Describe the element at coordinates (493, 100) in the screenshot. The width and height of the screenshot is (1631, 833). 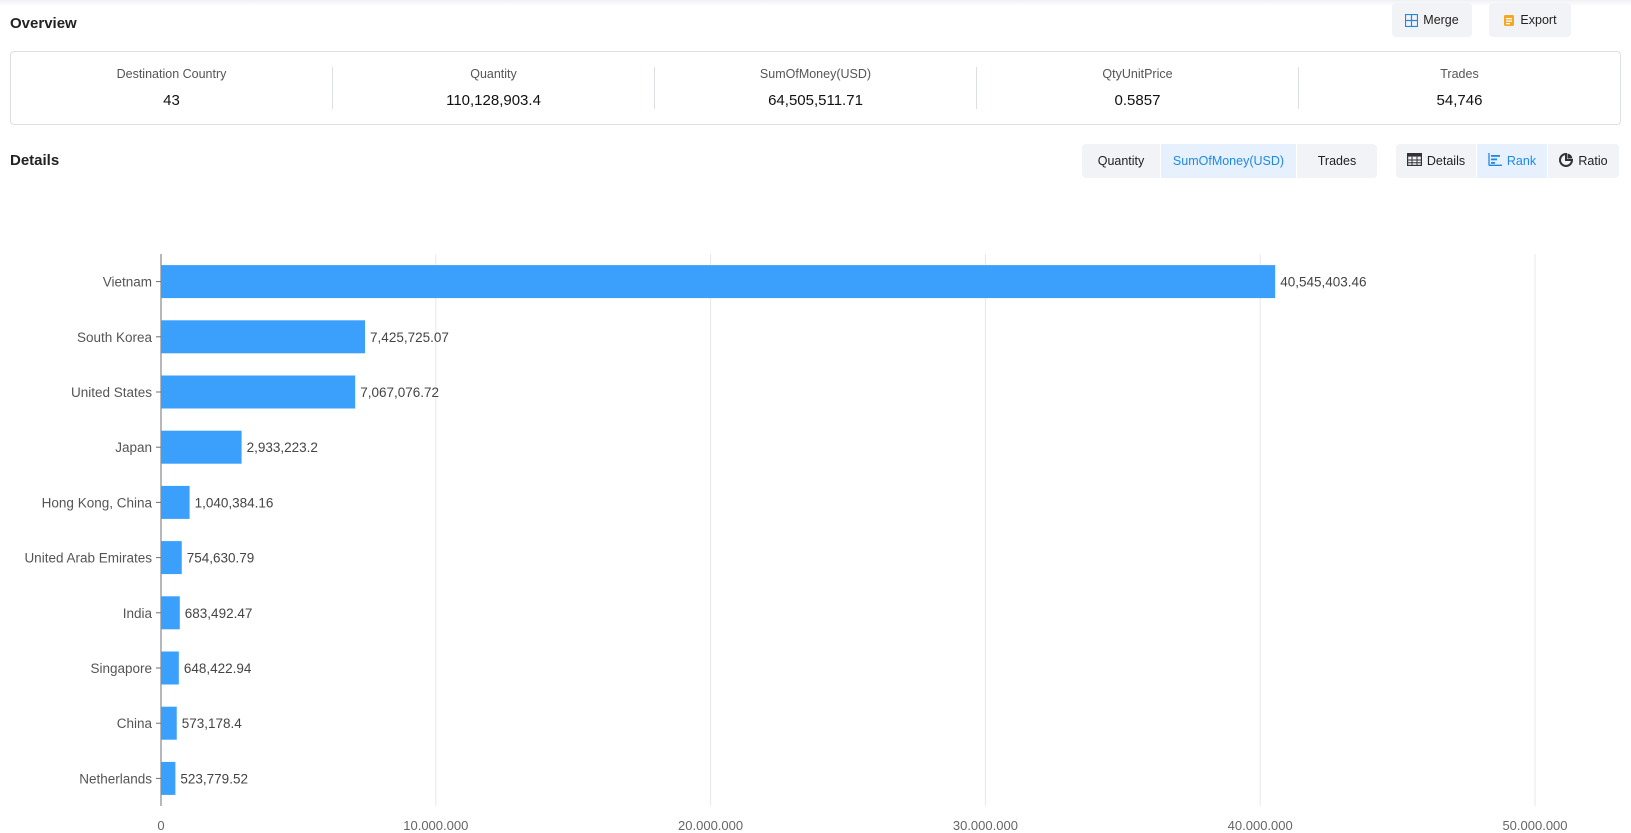
I see `stat-value: 110,128,903.4` at that location.